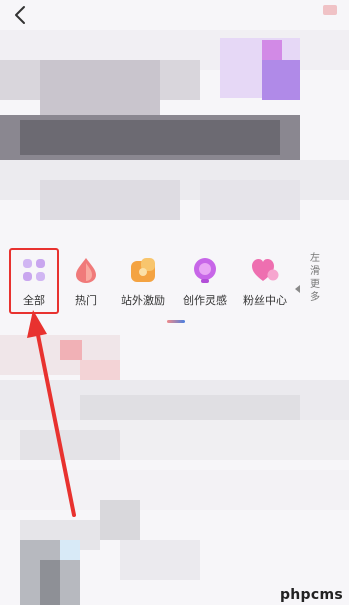  I want to click on category-creative-inspiration: 创作灵感, so click(205, 282).